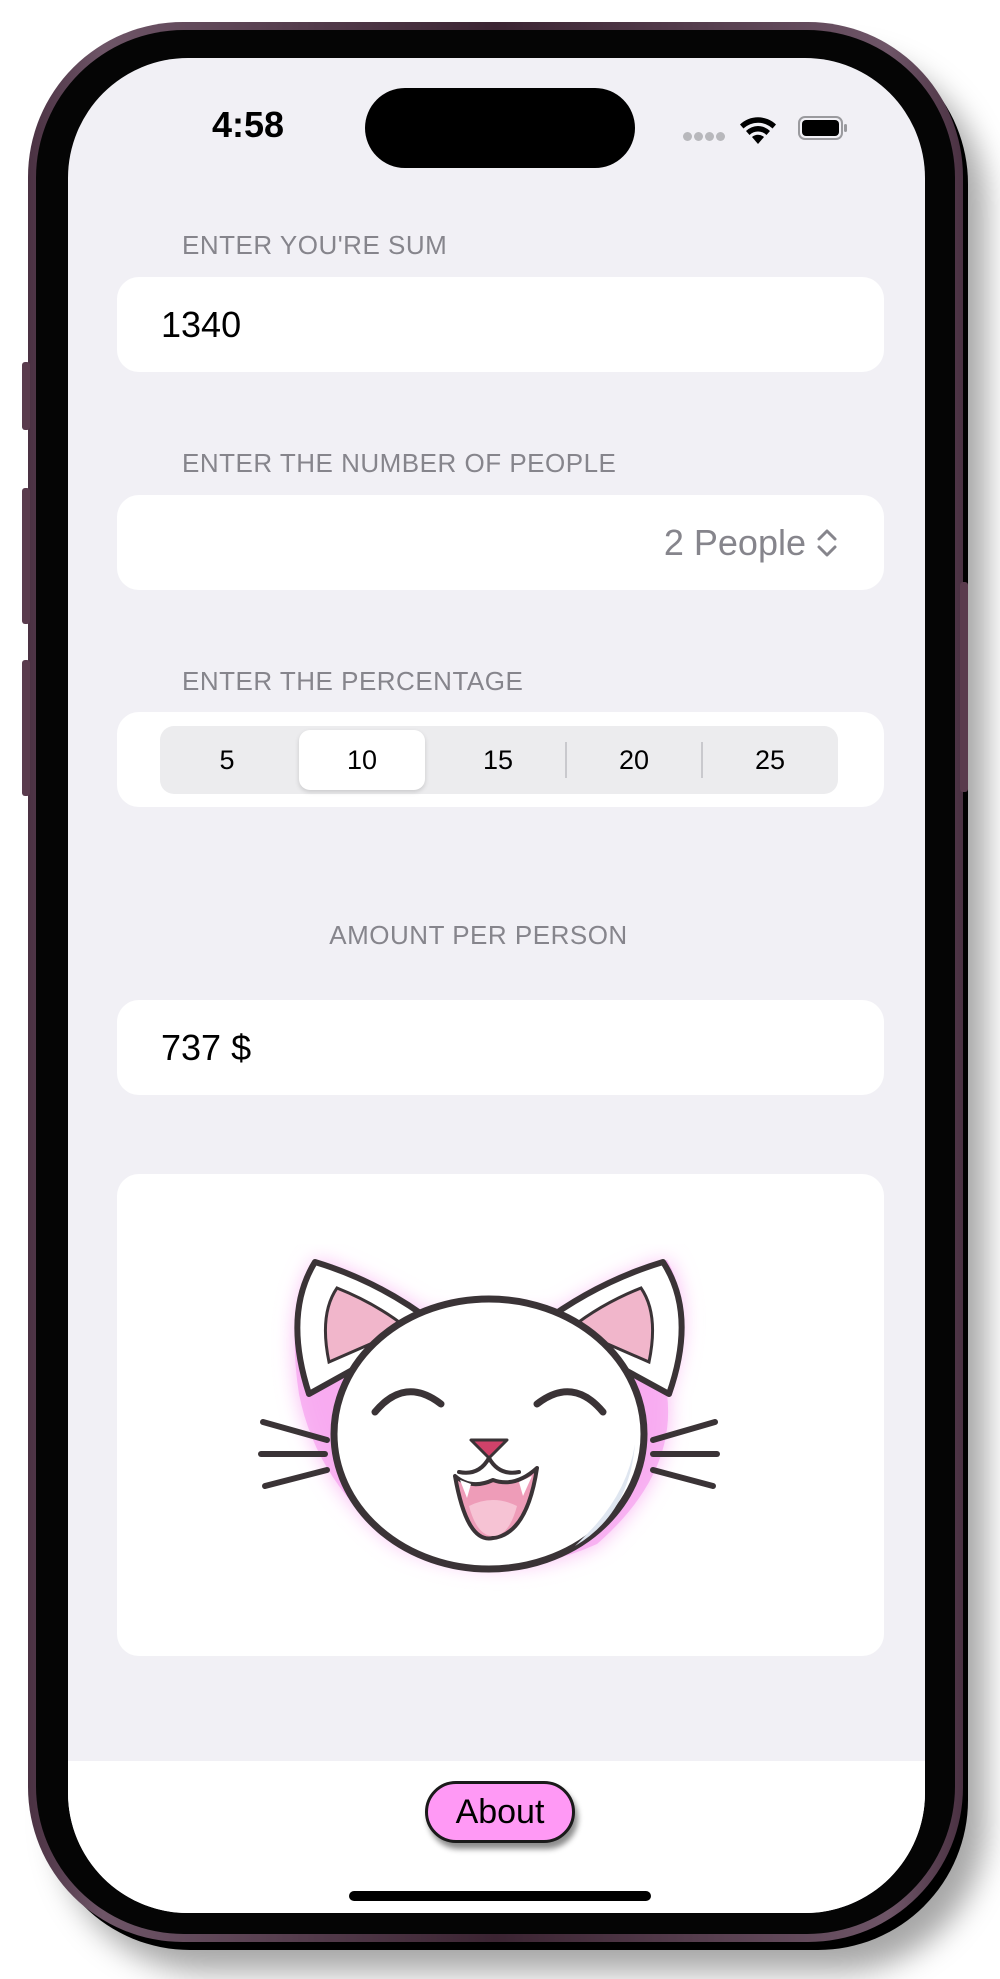  Describe the element at coordinates (478, 935) in the screenshot. I see `amount-per-person-label: AMOUNT PER PERSON` at that location.